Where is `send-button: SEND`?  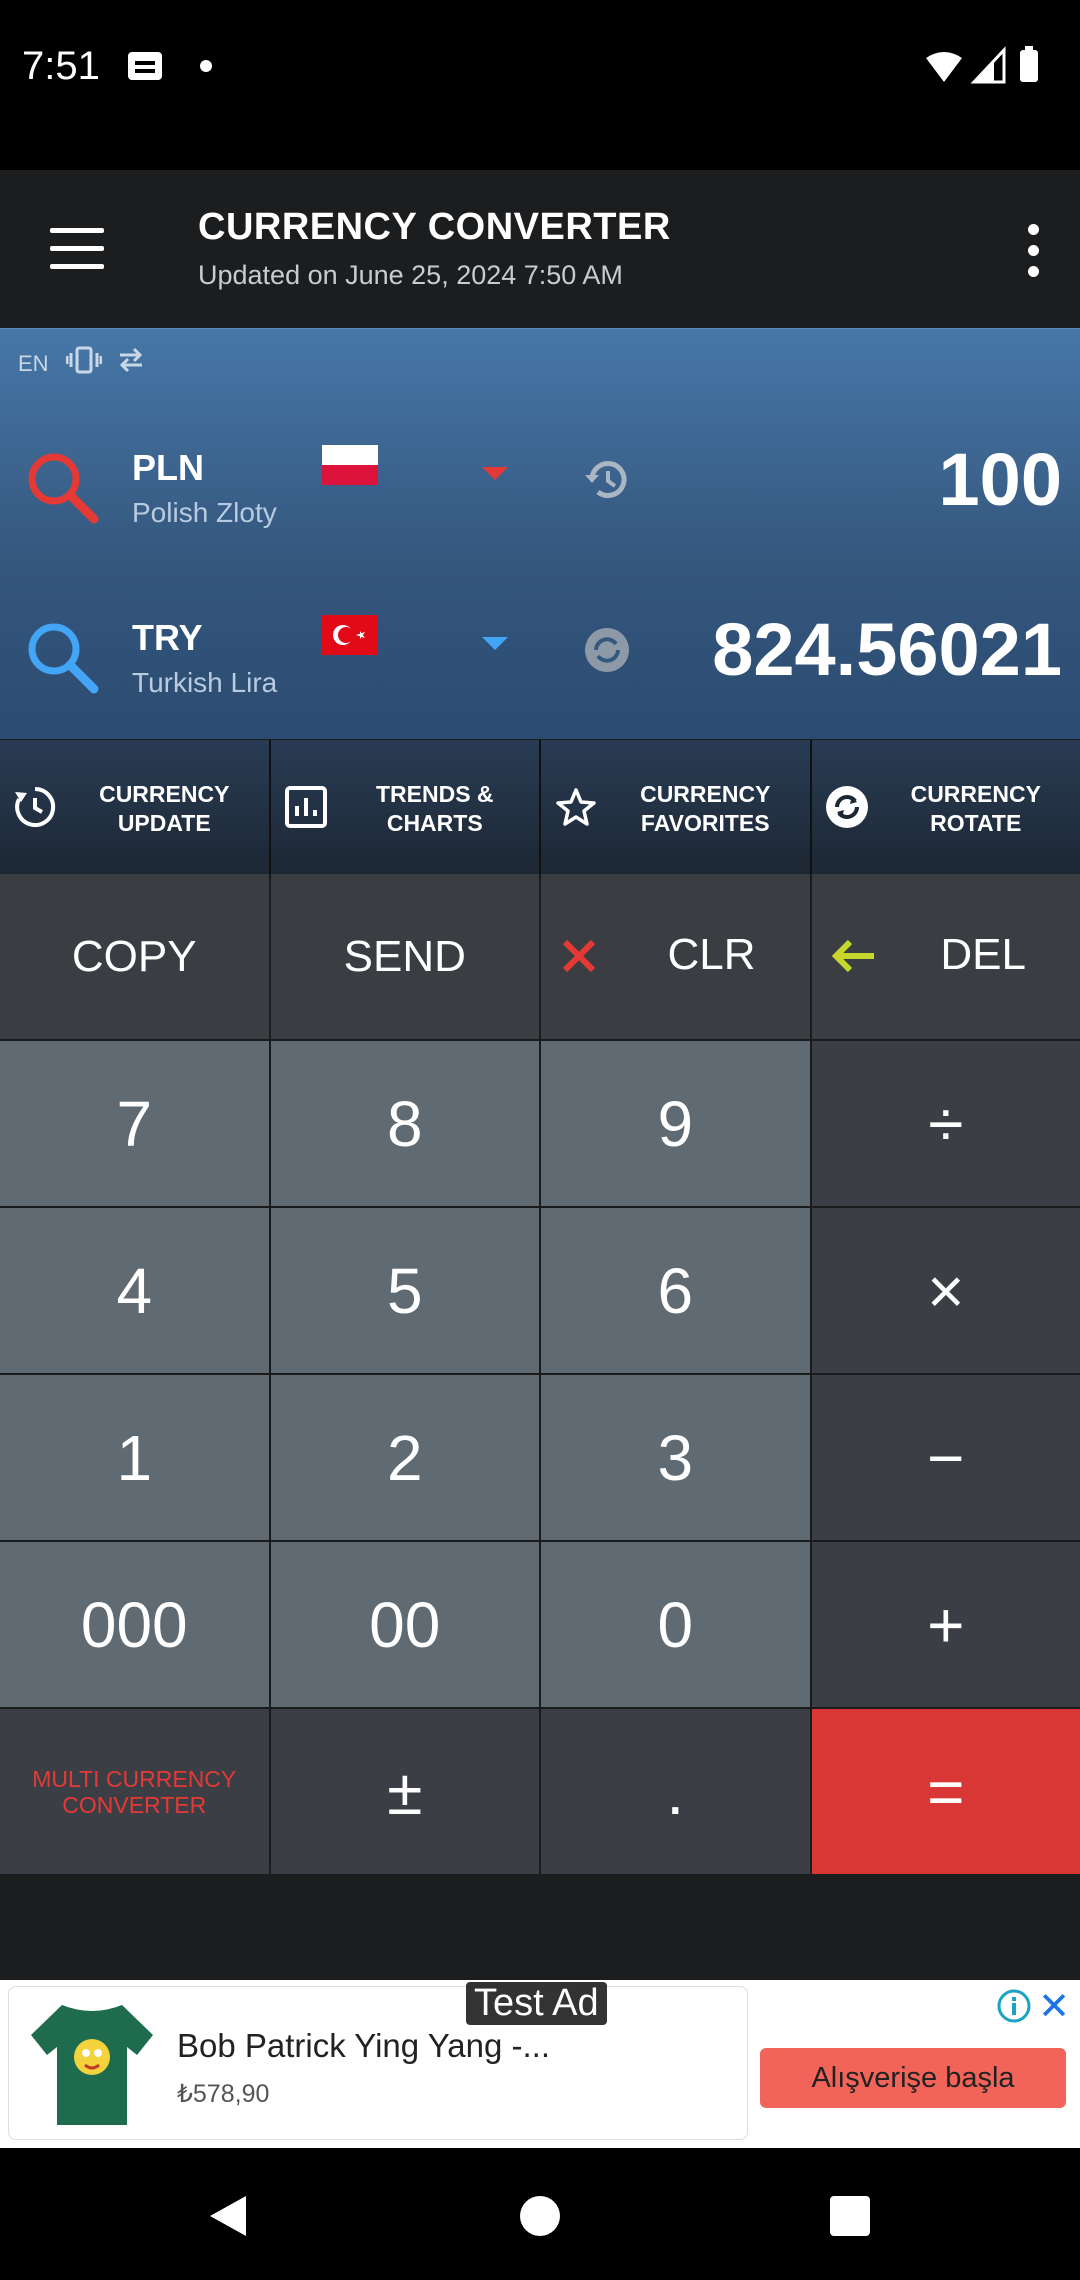
send-button: SEND is located at coordinates (404, 956).